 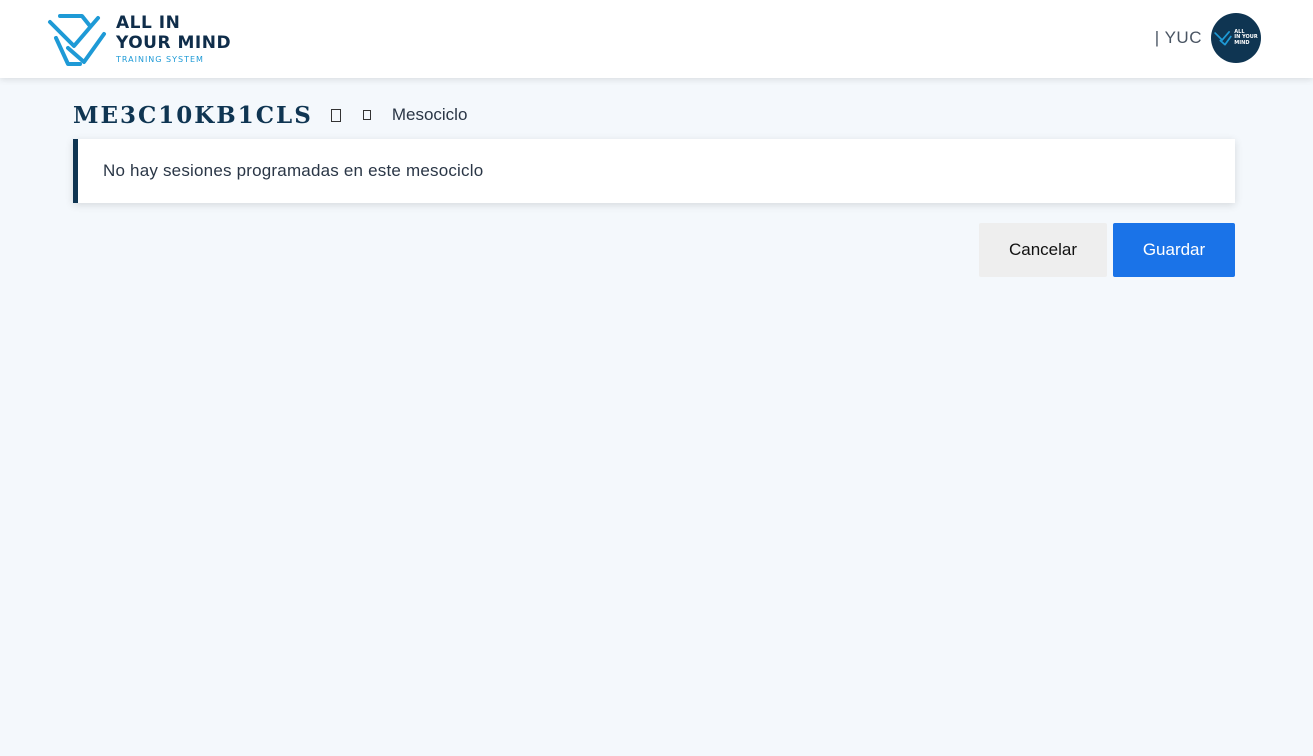 I want to click on logo-mark-icon, so click(x=77, y=40).